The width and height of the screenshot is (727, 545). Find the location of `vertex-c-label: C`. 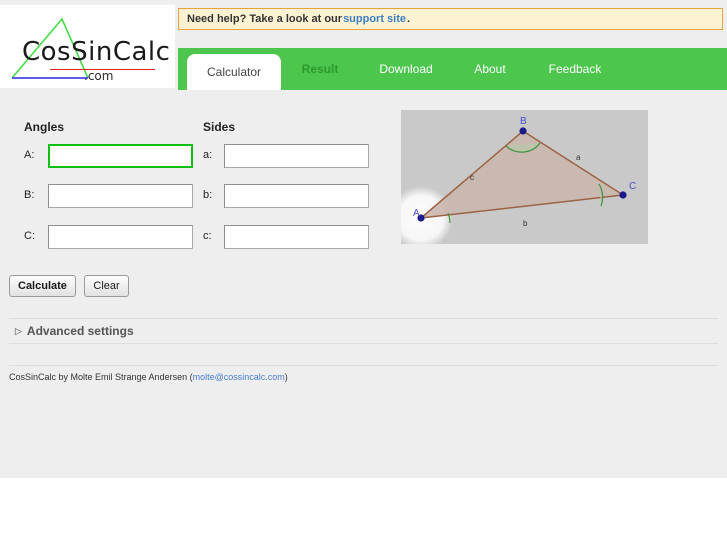

vertex-c-label: C is located at coordinates (632, 186).